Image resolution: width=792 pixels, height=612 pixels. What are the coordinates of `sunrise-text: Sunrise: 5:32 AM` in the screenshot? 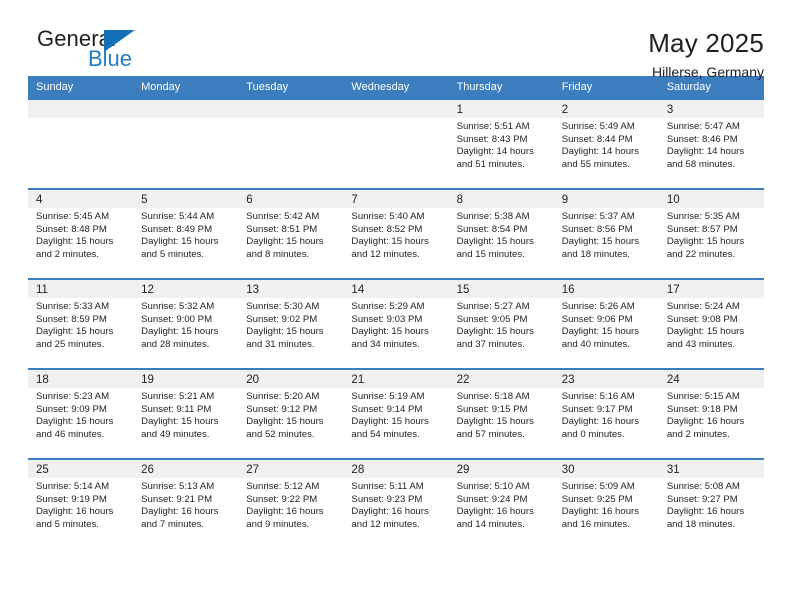 It's located at (178, 306).